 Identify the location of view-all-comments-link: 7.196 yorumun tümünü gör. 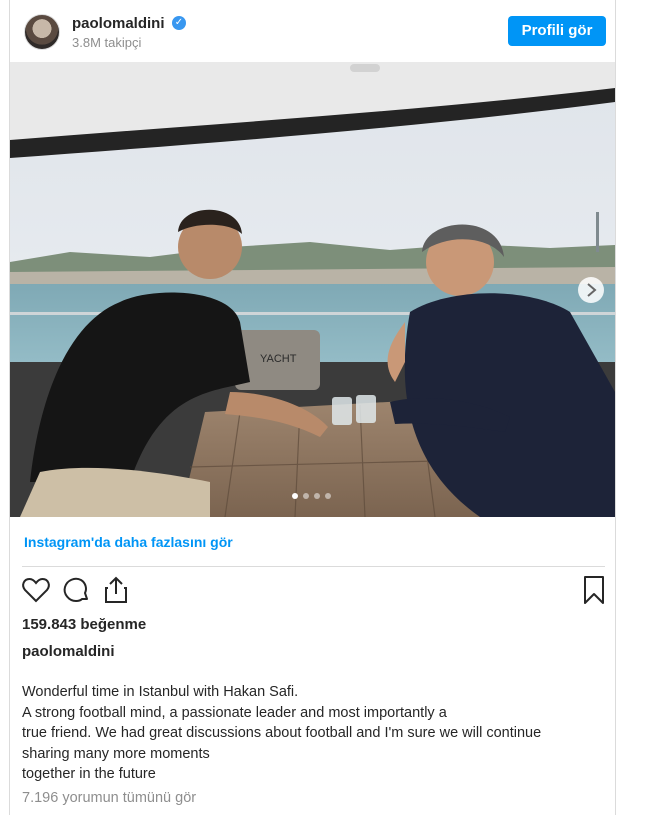
(109, 798).